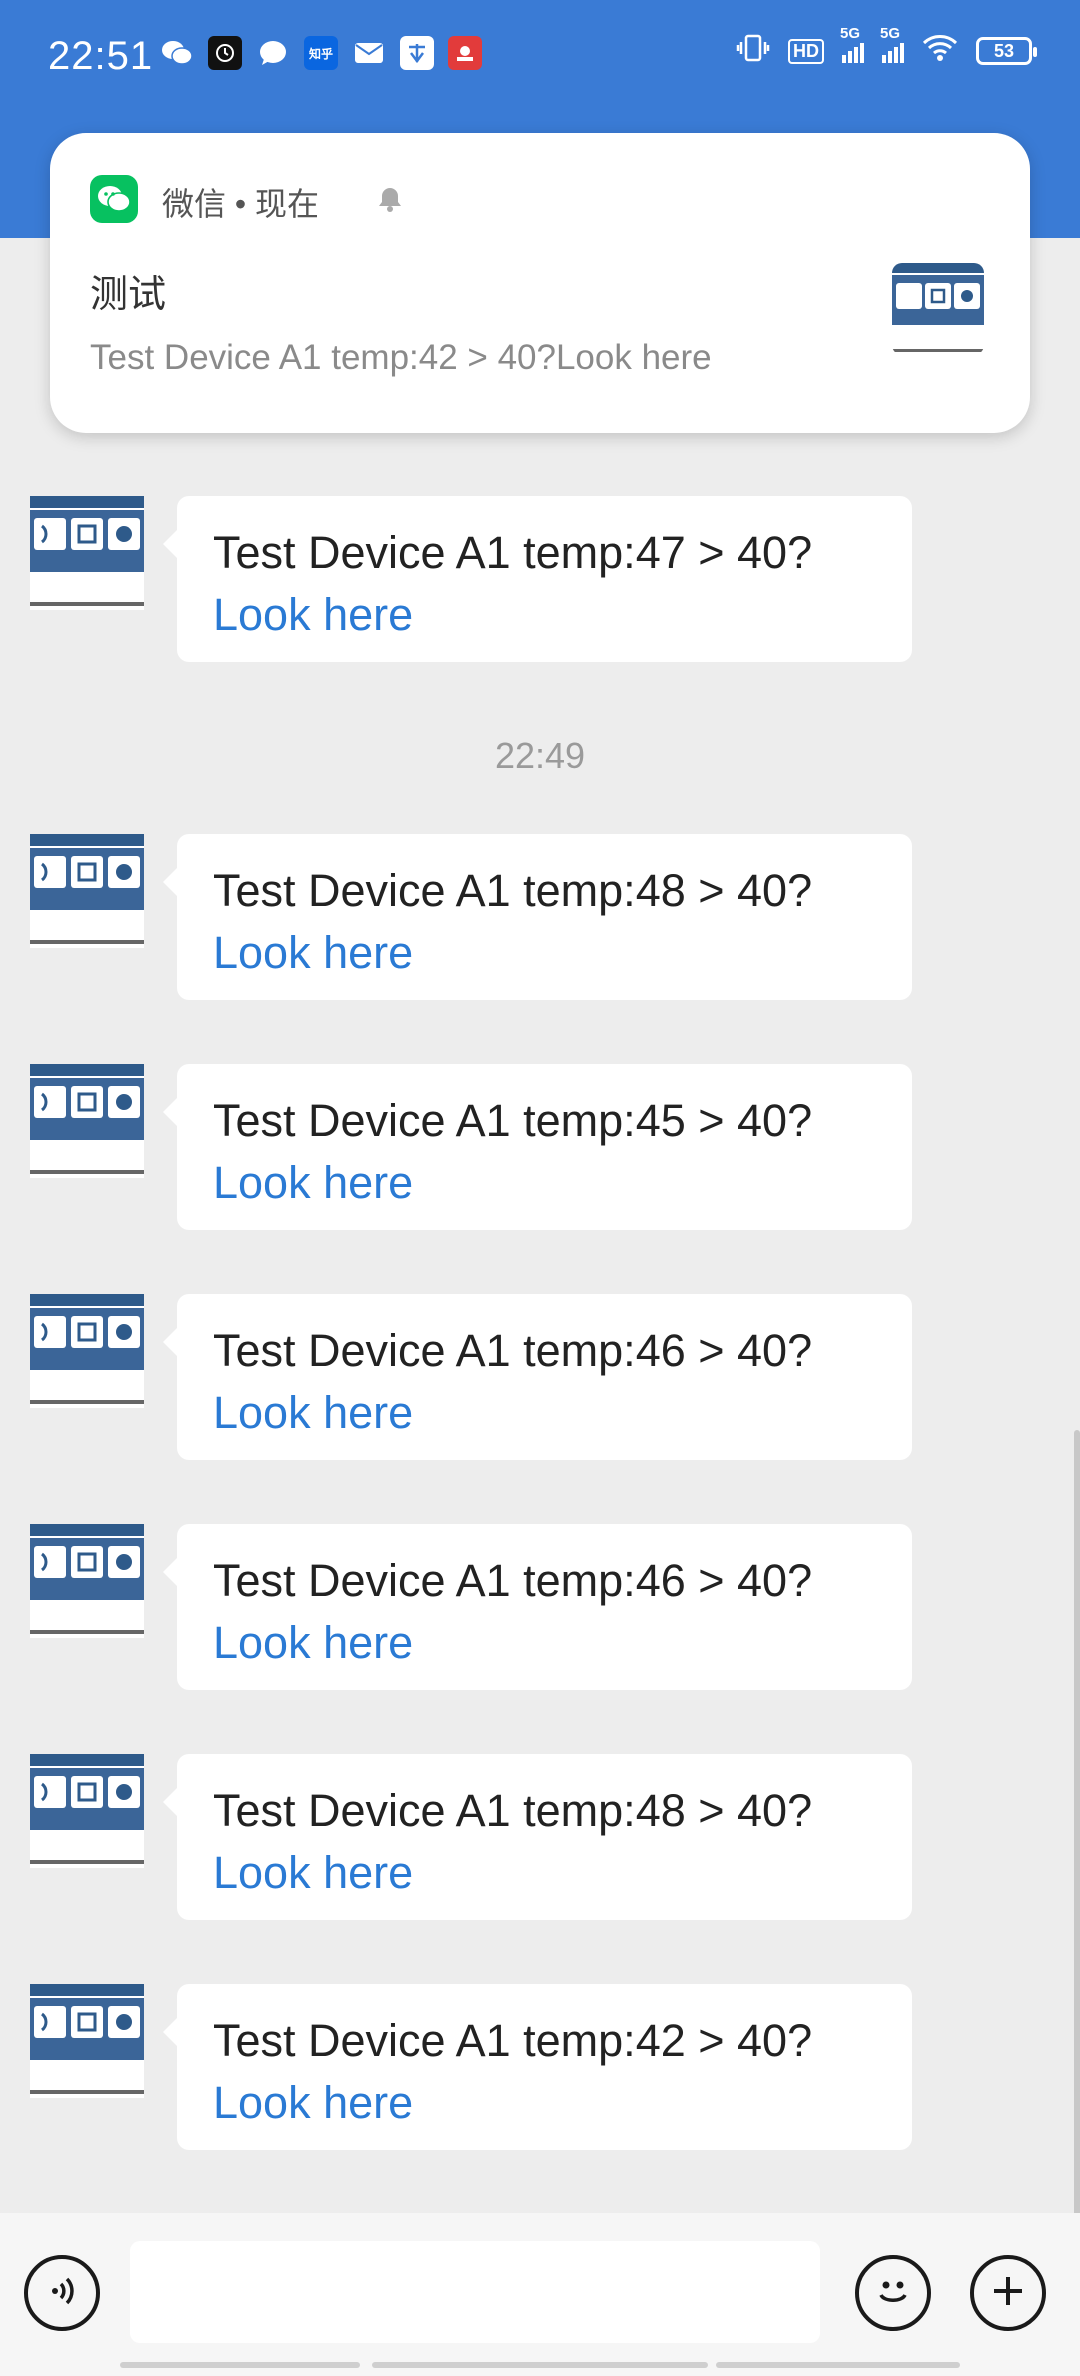  What do you see at coordinates (940, 51) in the screenshot?
I see `wifi-icon` at bounding box center [940, 51].